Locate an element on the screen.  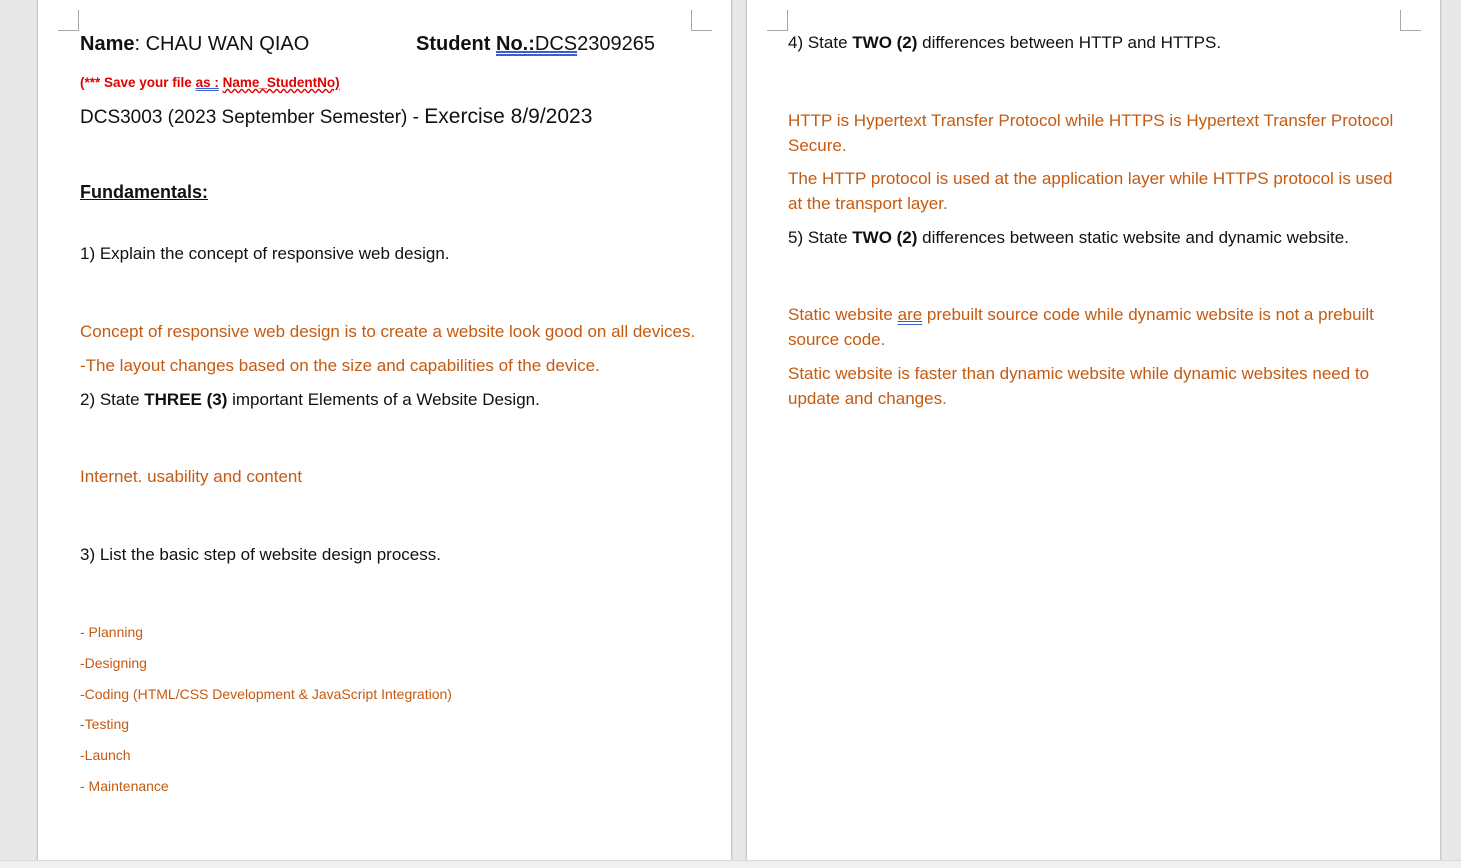
name-value: : CHAU WAN QIAO is located at coordinates (222, 44).